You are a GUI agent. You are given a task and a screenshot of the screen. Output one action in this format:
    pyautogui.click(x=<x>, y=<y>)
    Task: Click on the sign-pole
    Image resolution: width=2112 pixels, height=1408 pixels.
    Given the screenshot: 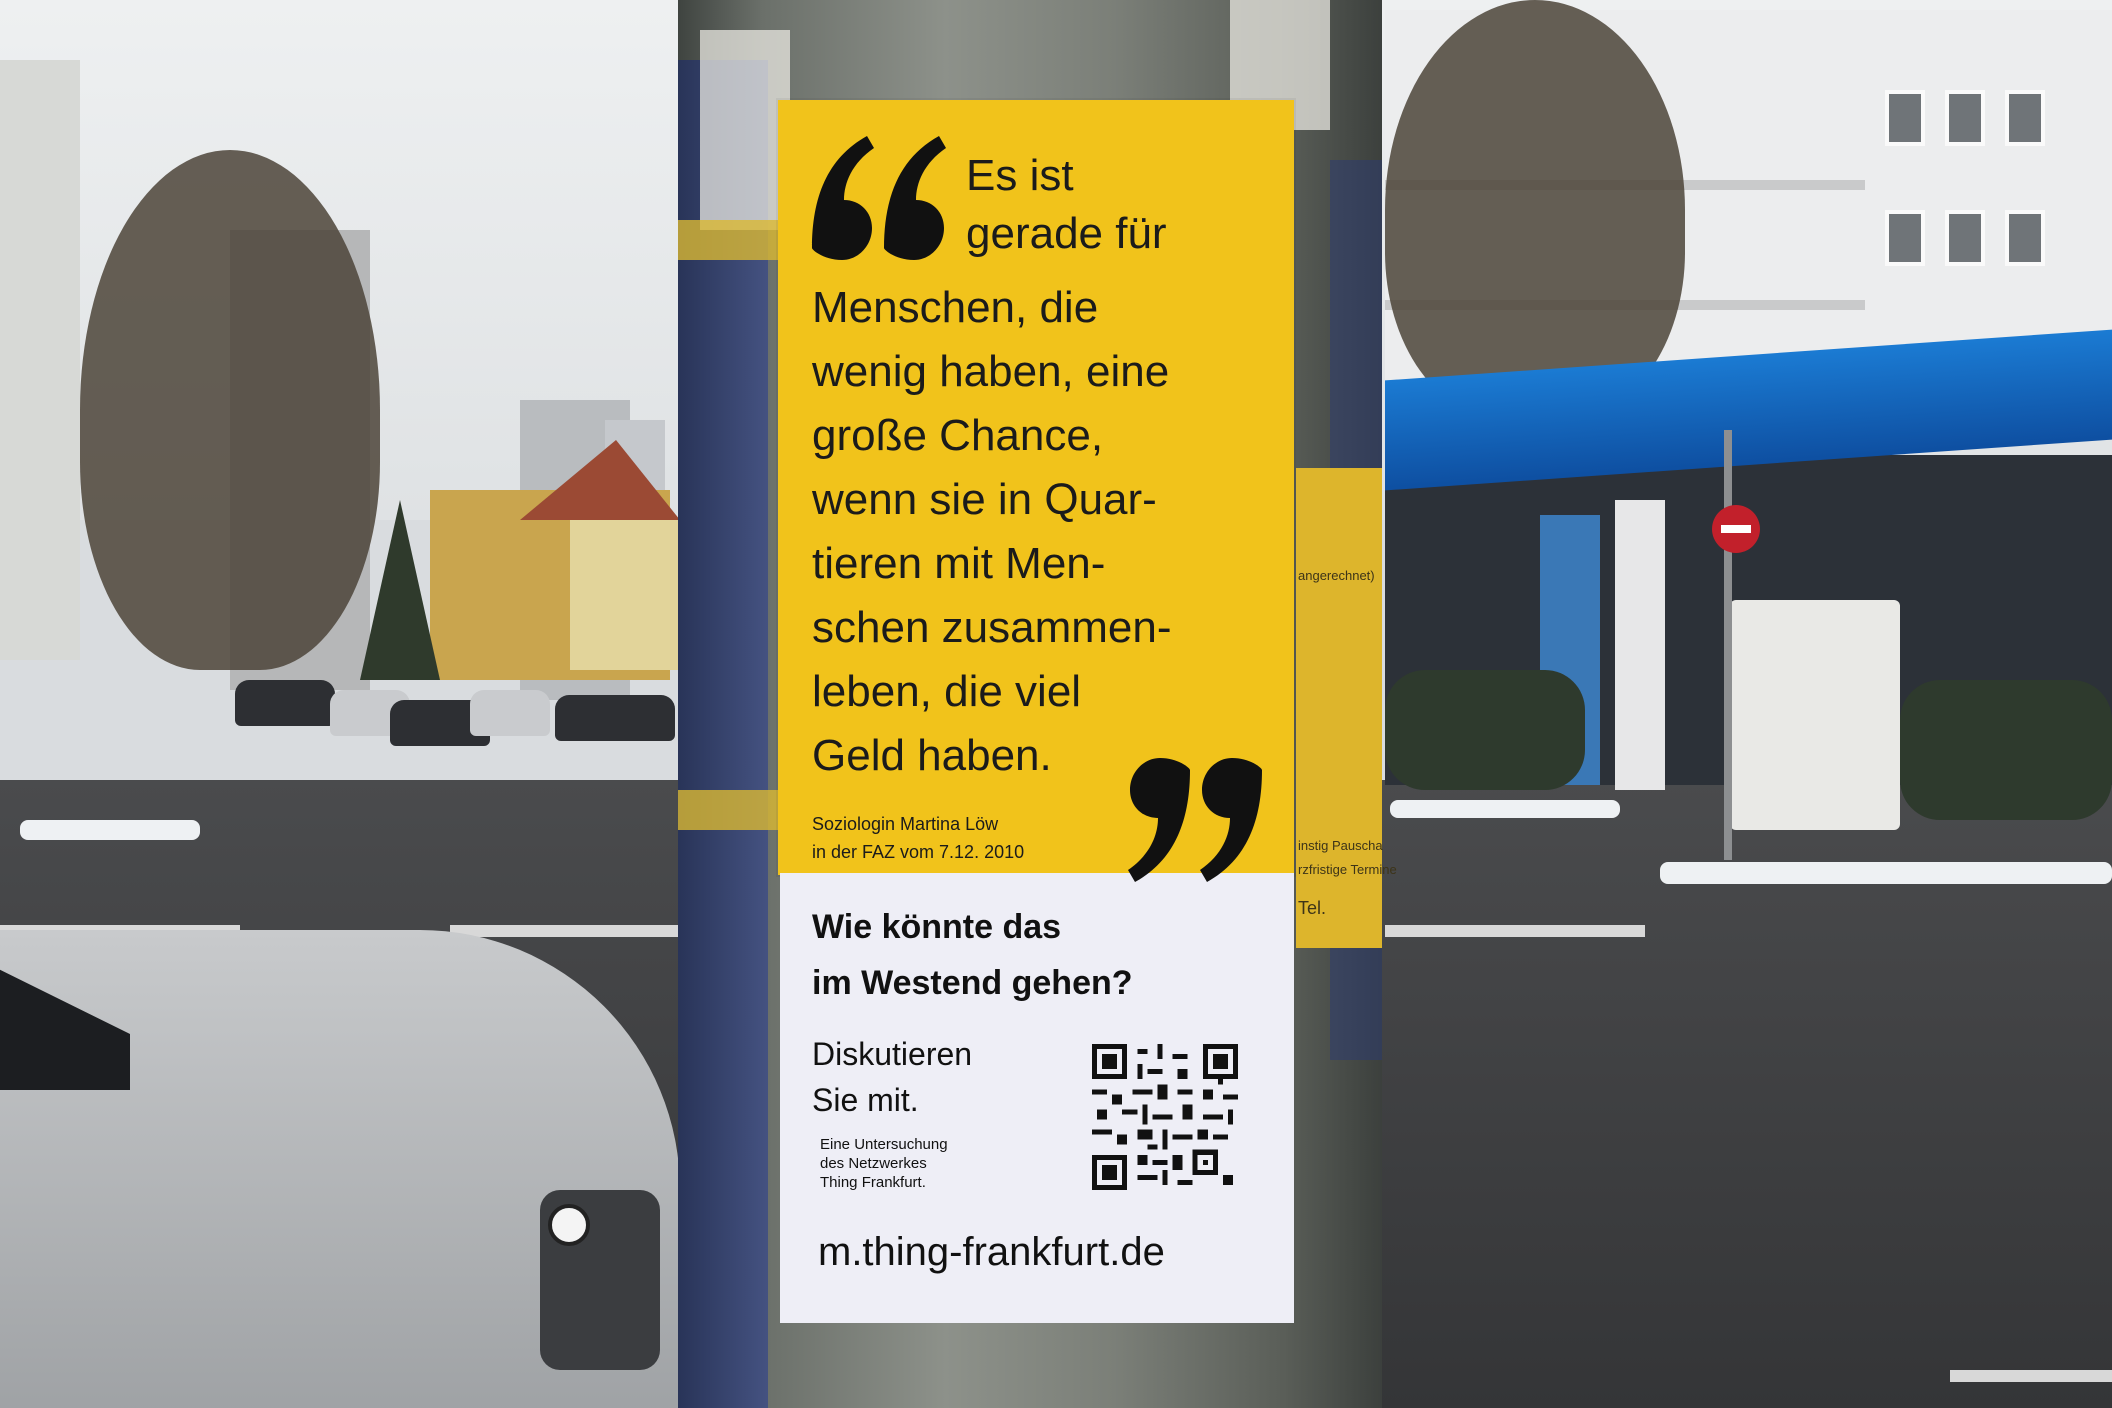 What is the action you would take?
    pyautogui.click(x=1728, y=645)
    